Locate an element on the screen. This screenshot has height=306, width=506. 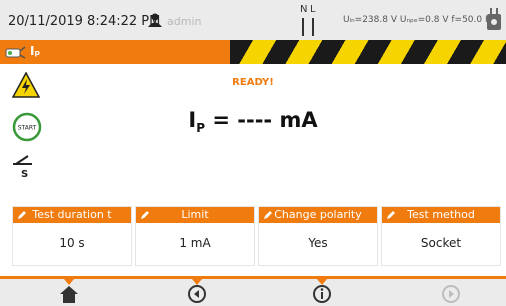
param-label: Test duration t is located at coordinates (72, 214).